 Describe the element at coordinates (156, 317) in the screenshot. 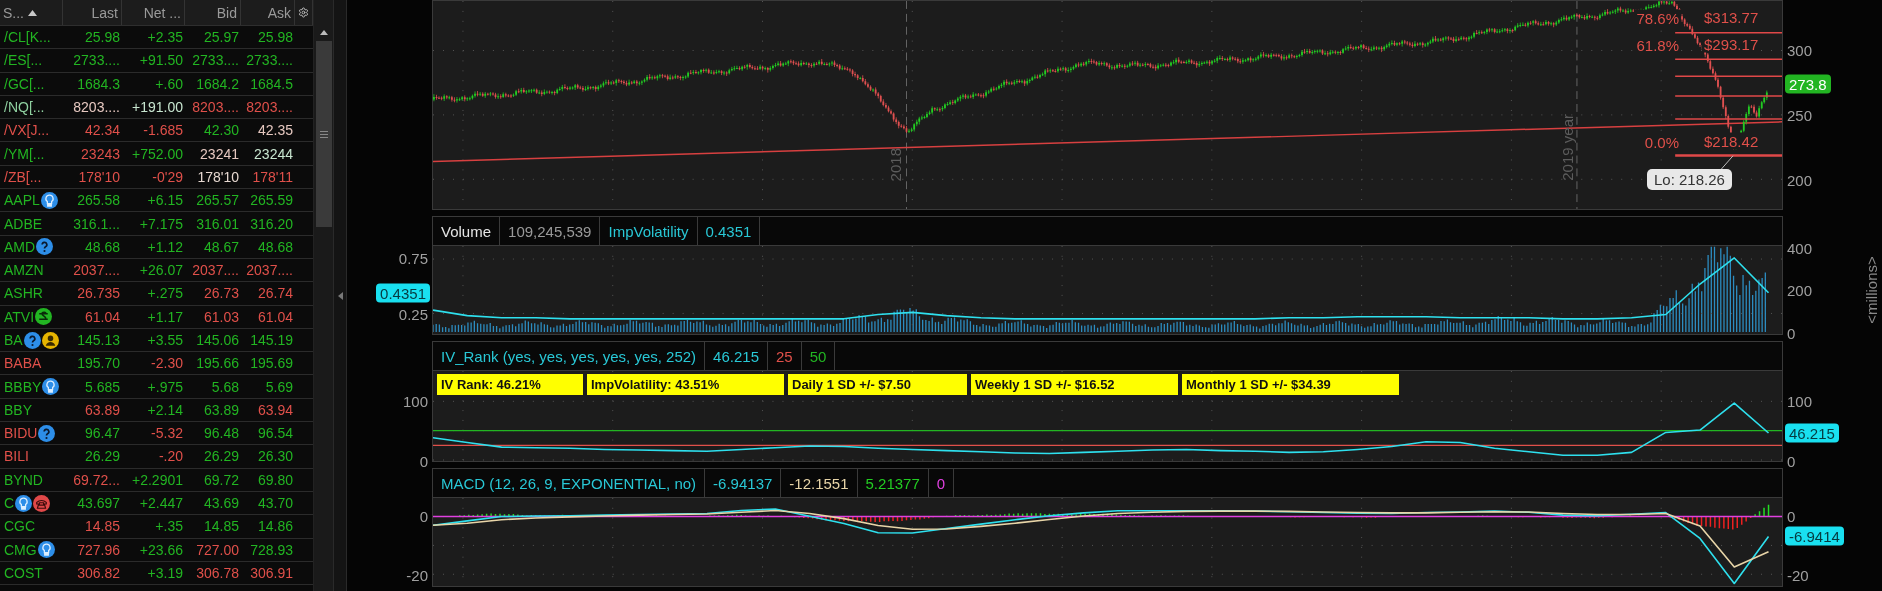

I see `watchlist-row: ATVI 61.04 +1.17 61.03 61.04` at that location.